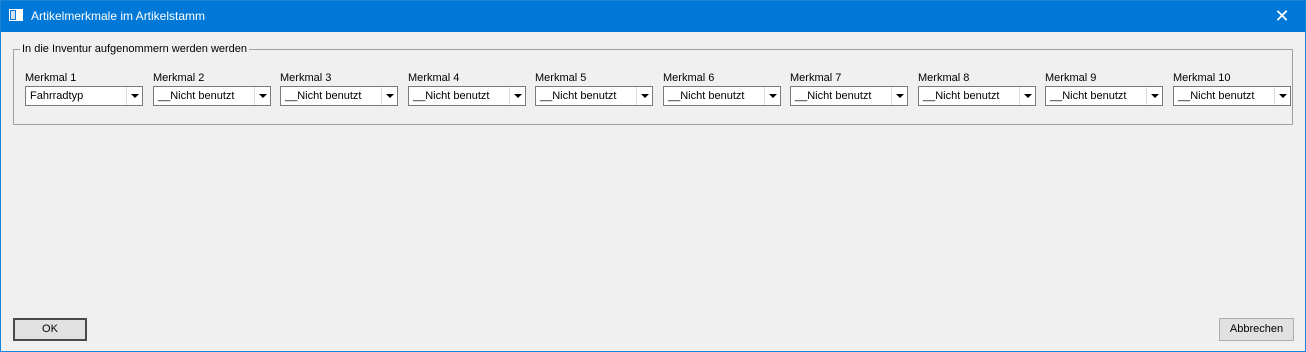  Describe the element at coordinates (16, 15) in the screenshot. I see `window-app-icon` at that location.